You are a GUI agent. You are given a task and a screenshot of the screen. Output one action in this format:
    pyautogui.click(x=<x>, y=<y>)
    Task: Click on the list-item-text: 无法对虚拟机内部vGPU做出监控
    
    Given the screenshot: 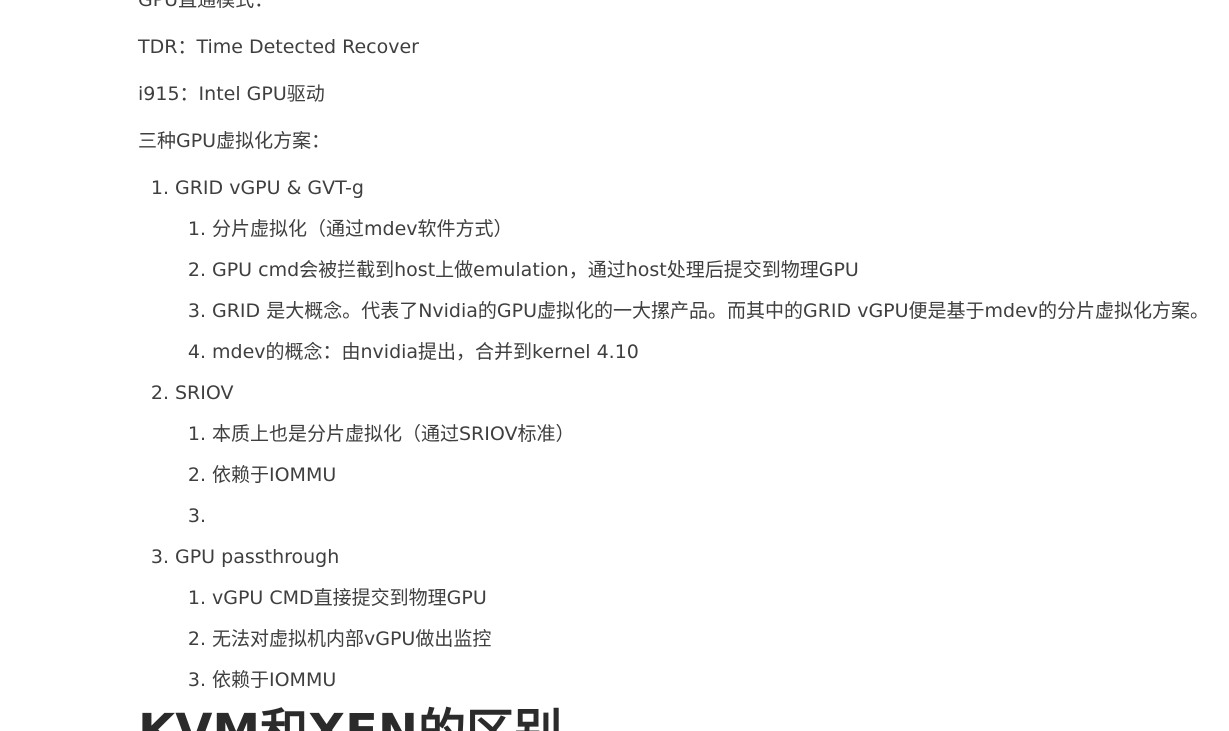 What is the action you would take?
    pyautogui.click(x=352, y=639)
    